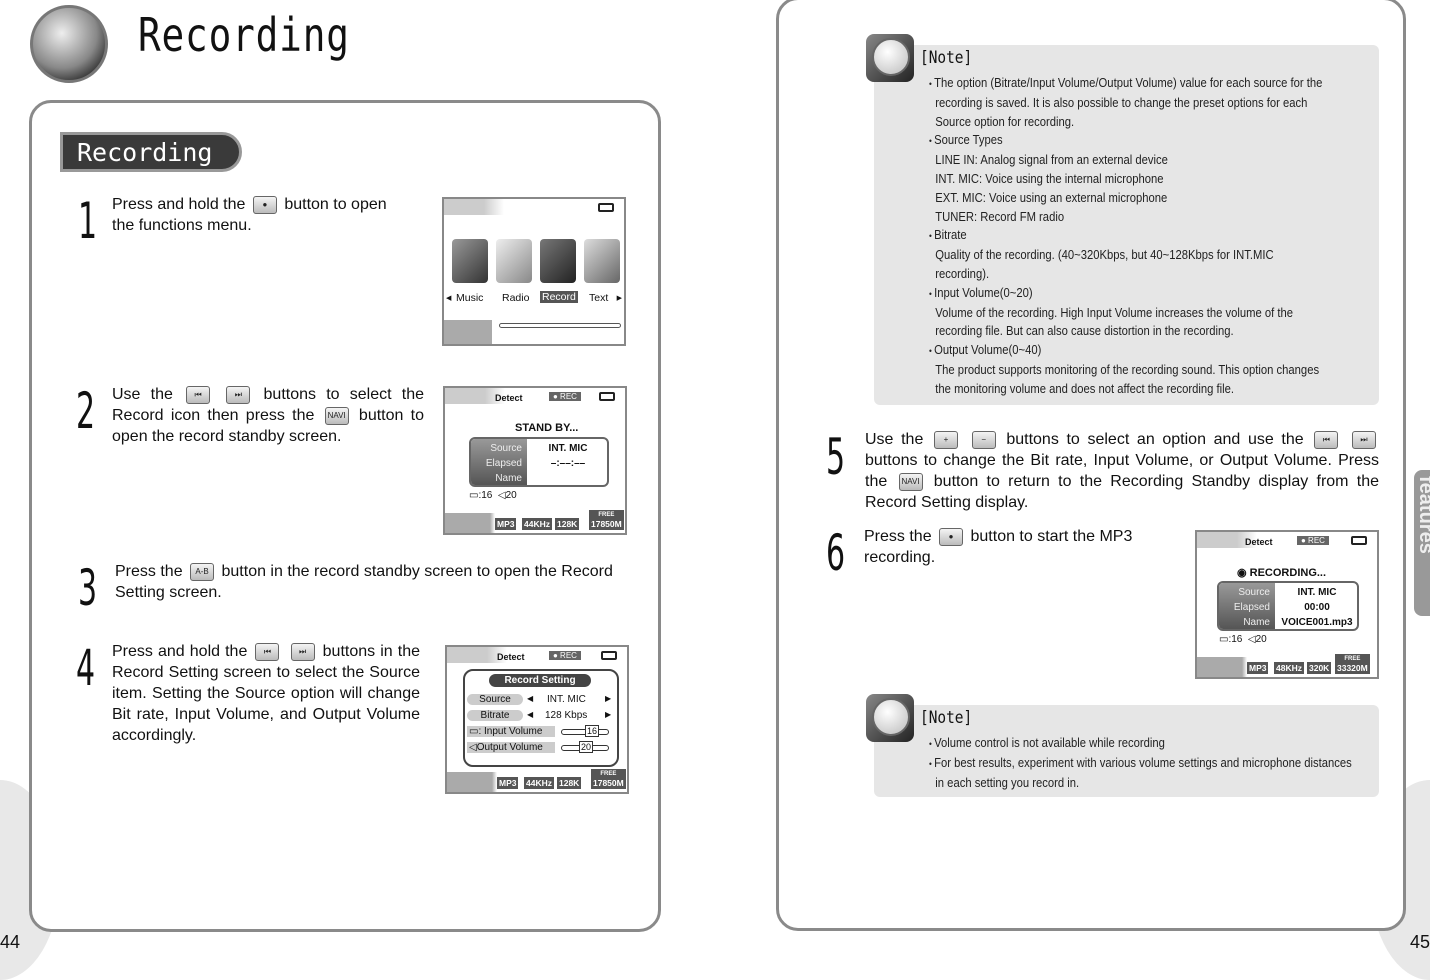  Describe the element at coordinates (1352, 664) in the screenshot. I see `free-space-tag: FREE 33320M` at that location.